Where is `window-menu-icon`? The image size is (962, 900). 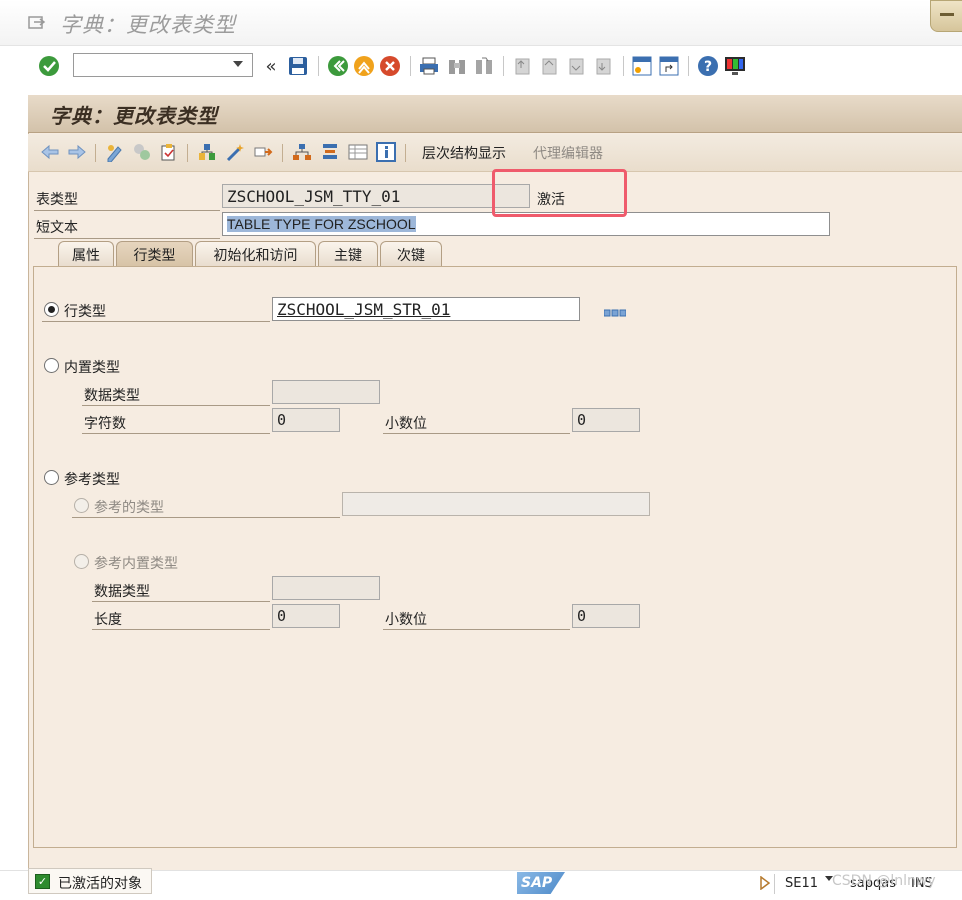
window-menu-icon is located at coordinates (37, 23).